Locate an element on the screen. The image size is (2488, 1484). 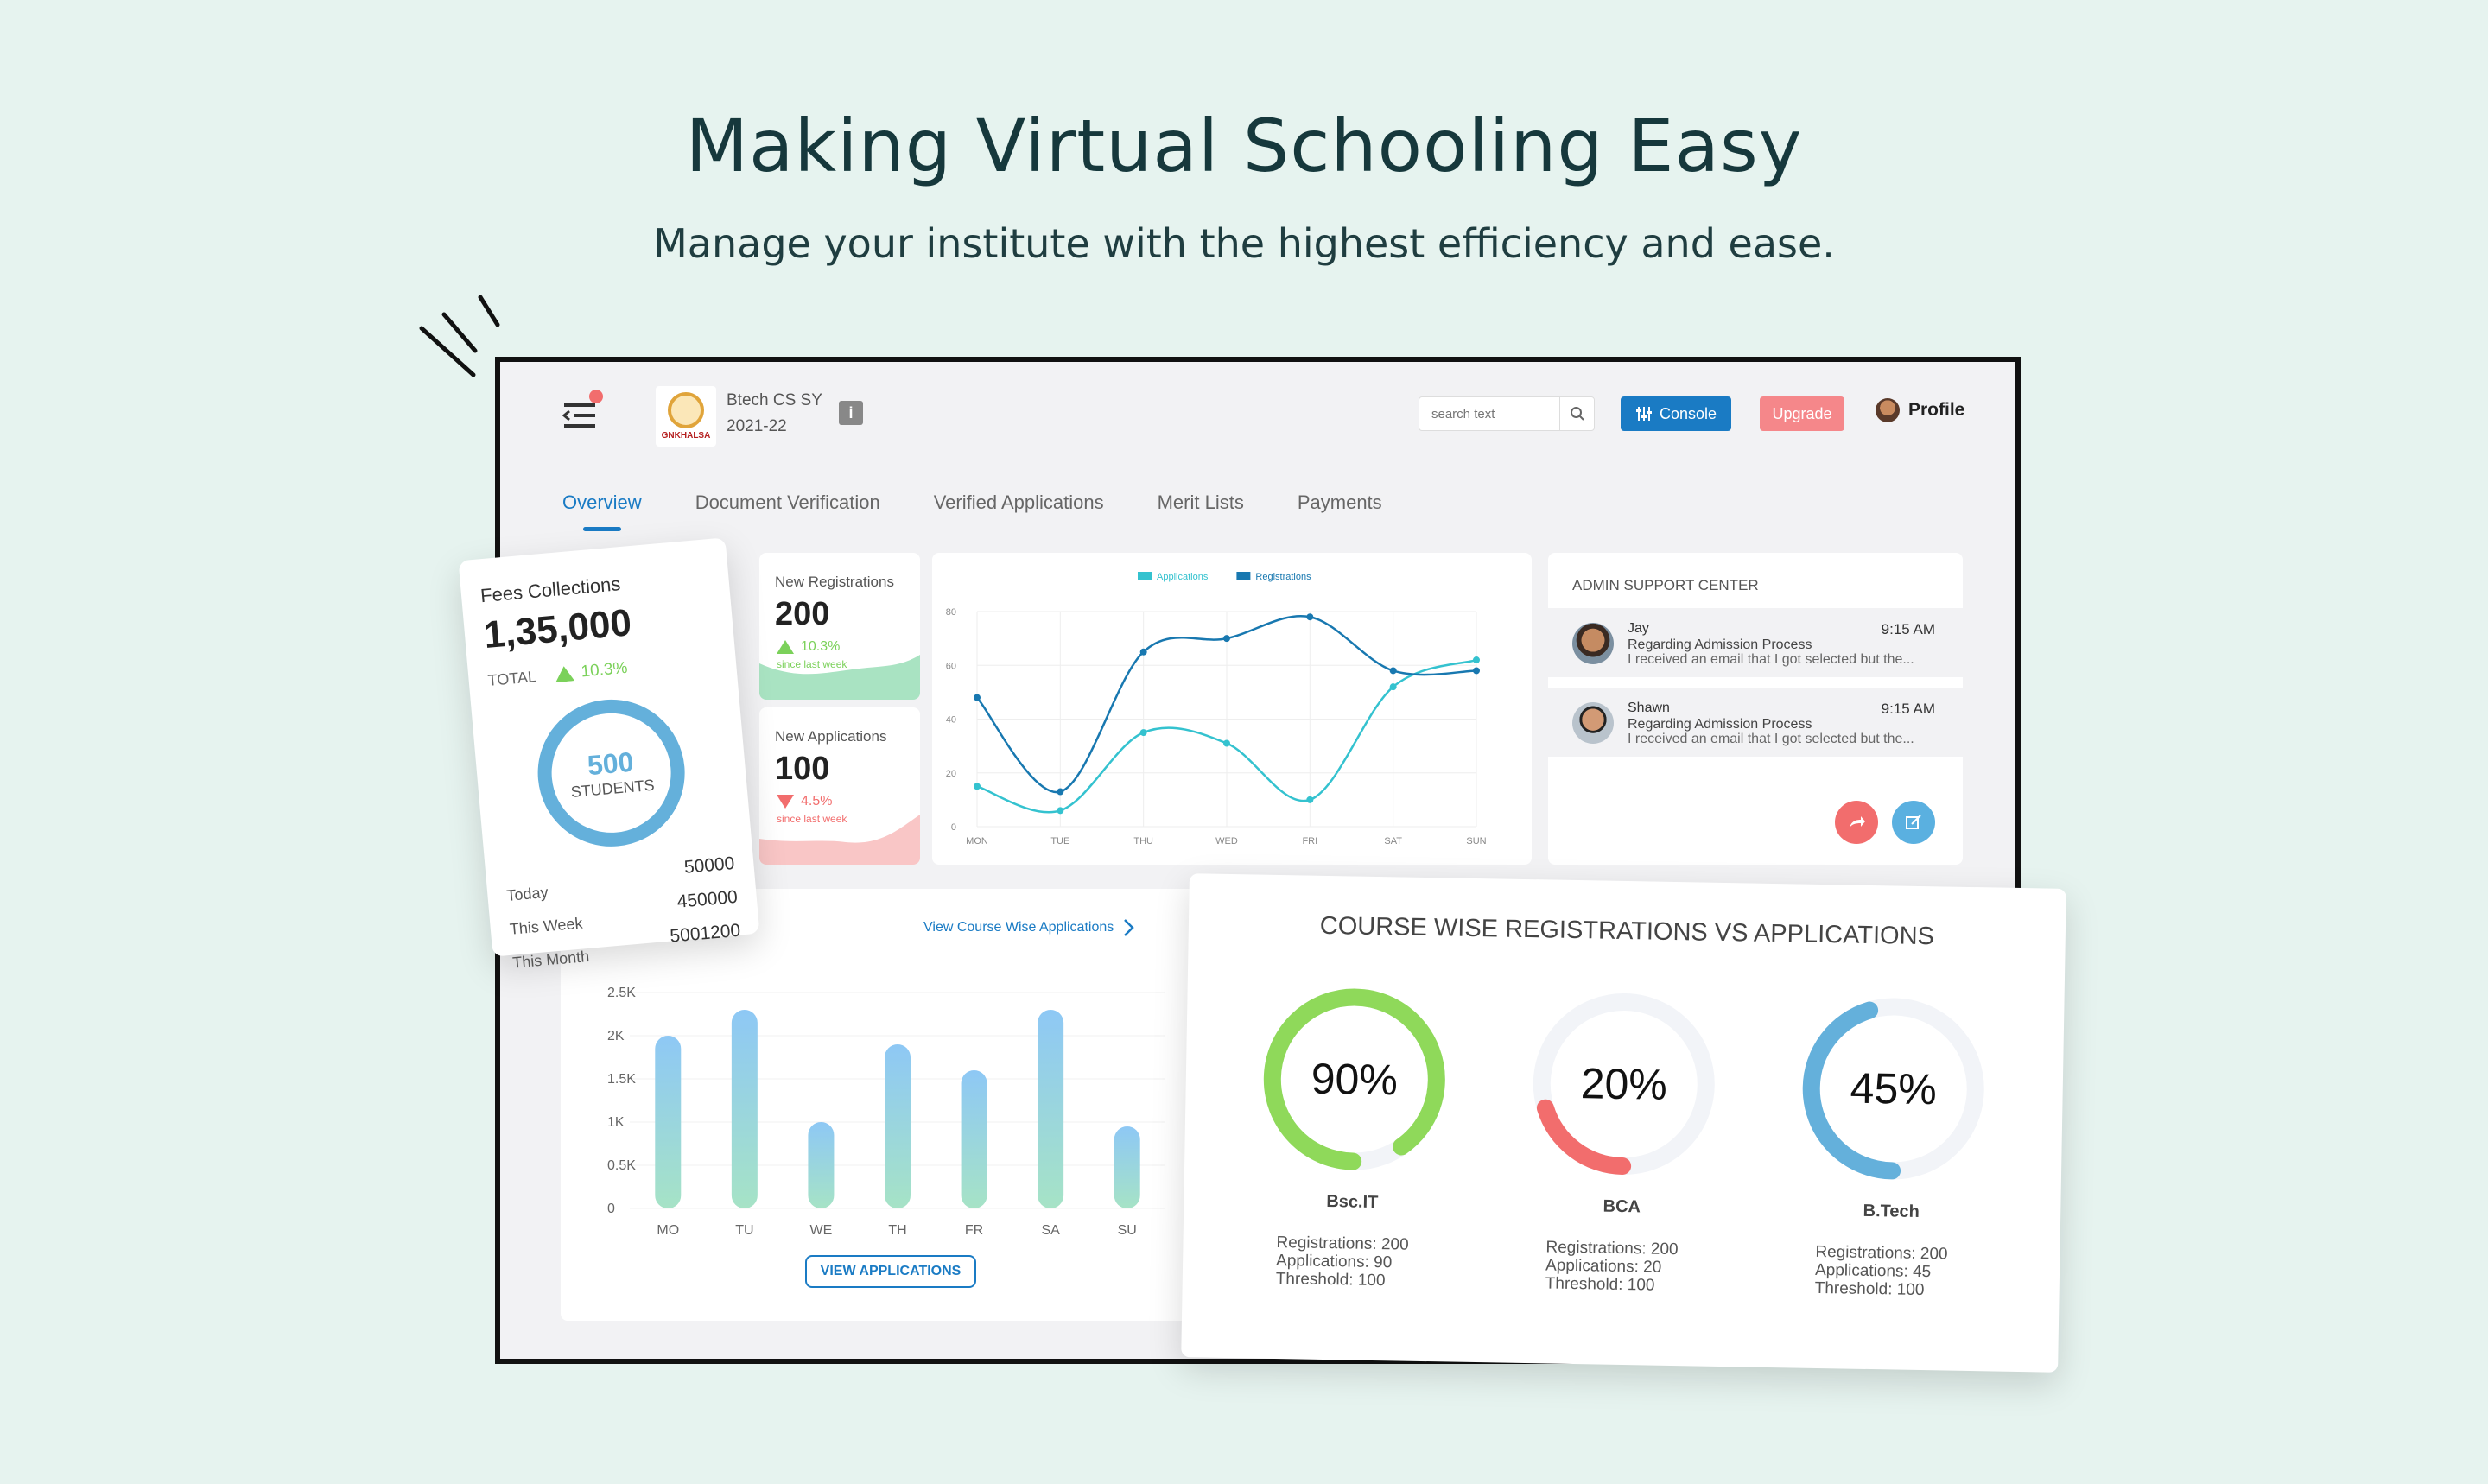
x-tick-label: SUN is located at coordinates (1476, 841).